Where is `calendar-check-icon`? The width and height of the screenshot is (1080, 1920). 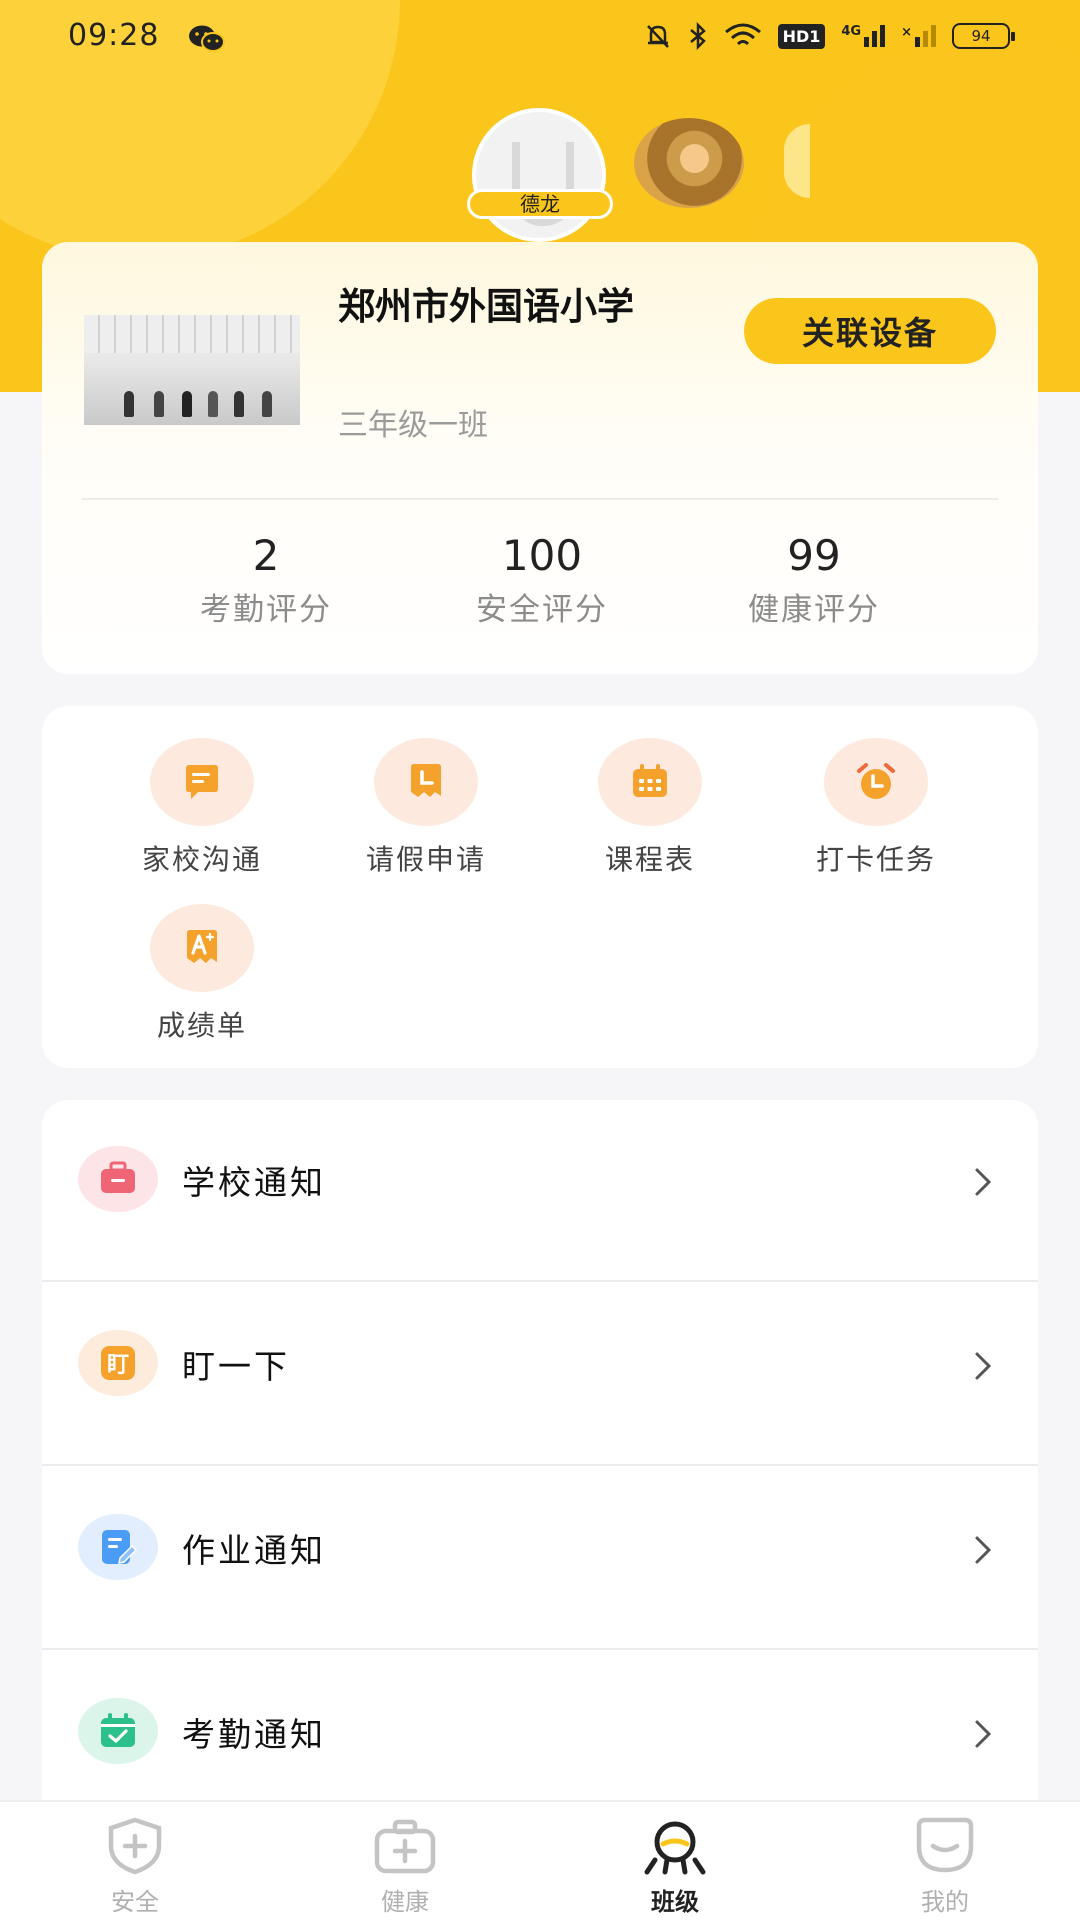 calendar-check-icon is located at coordinates (118, 1730).